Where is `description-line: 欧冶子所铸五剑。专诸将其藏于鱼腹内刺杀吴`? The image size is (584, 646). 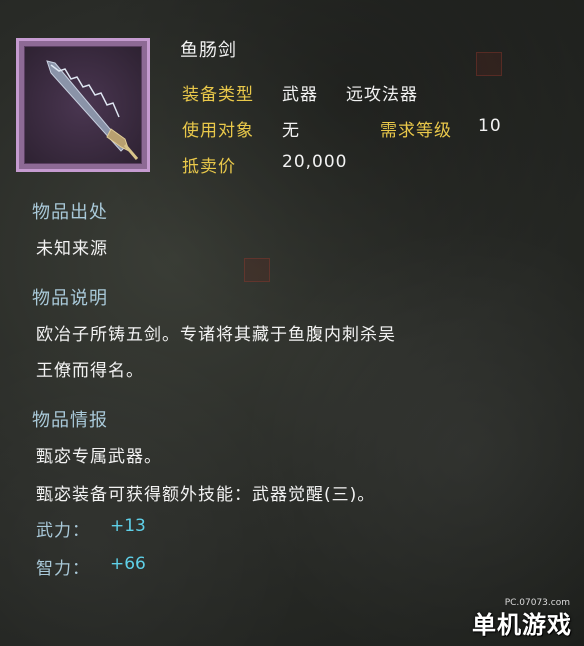
description-line: 欧冶子所铸五剑。专诸将其藏于鱼腹内刺杀吴 is located at coordinates (216, 335).